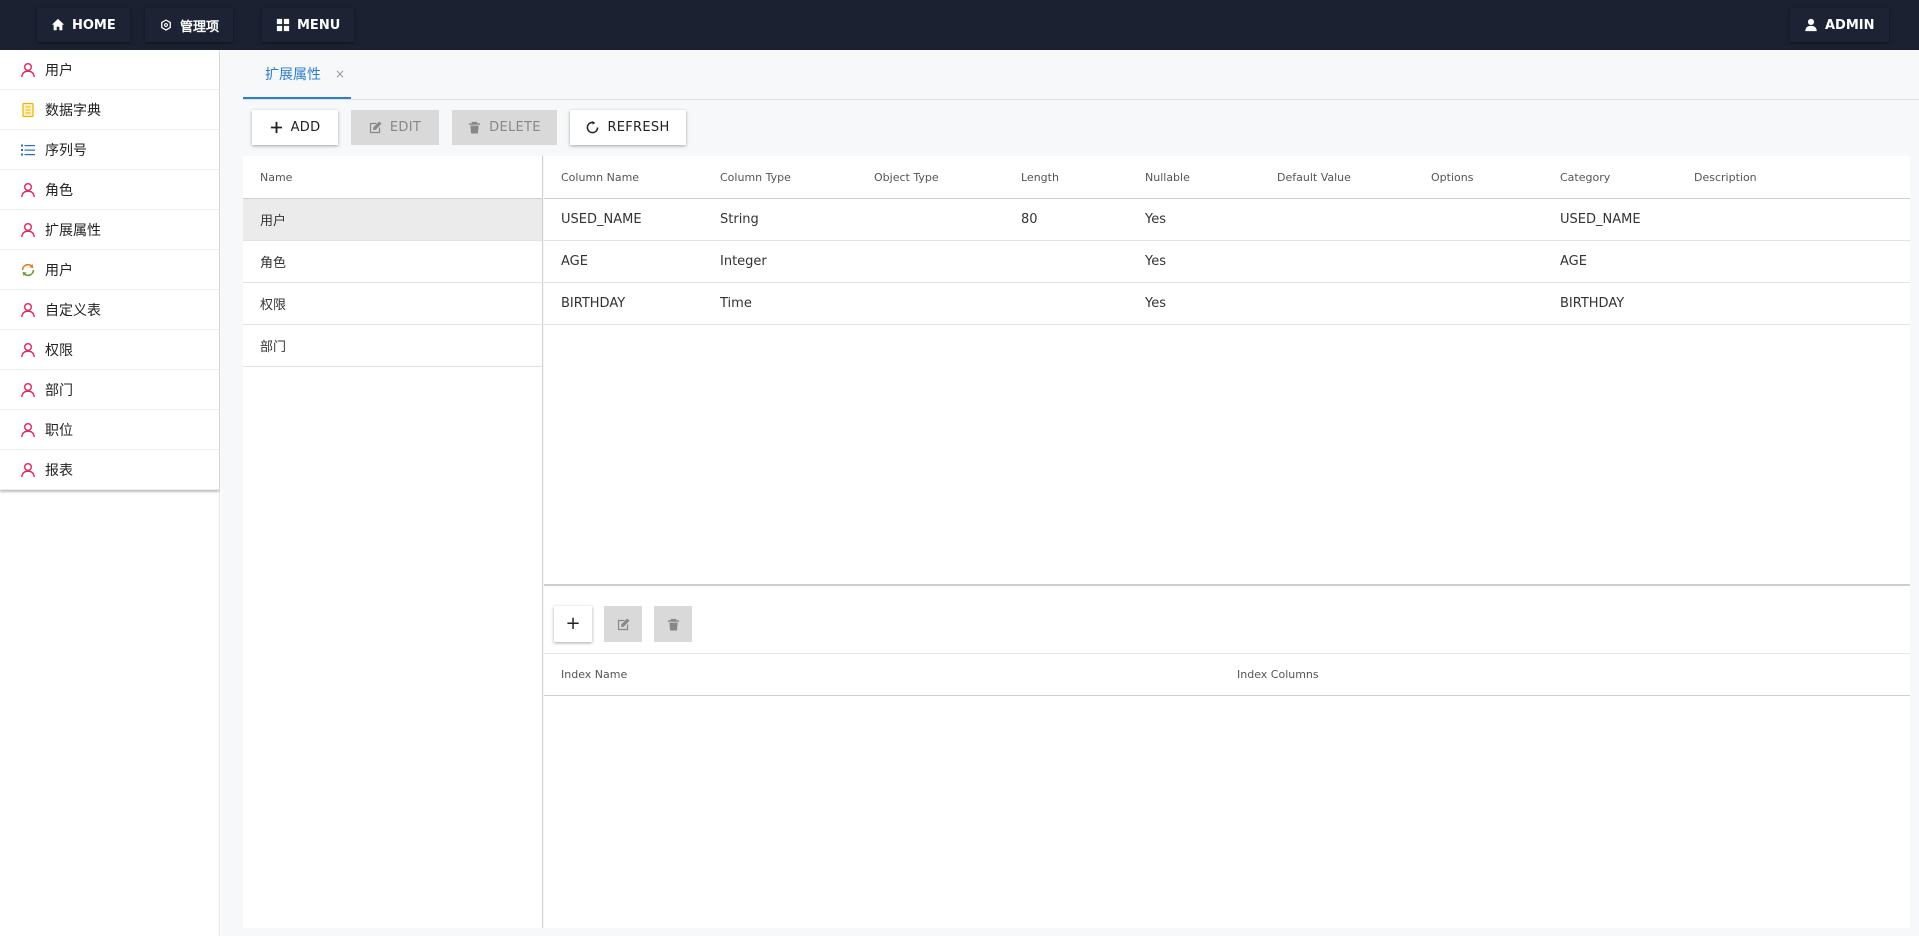 The width and height of the screenshot is (1919, 936). I want to click on admin-button: ADMIN, so click(1839, 25).